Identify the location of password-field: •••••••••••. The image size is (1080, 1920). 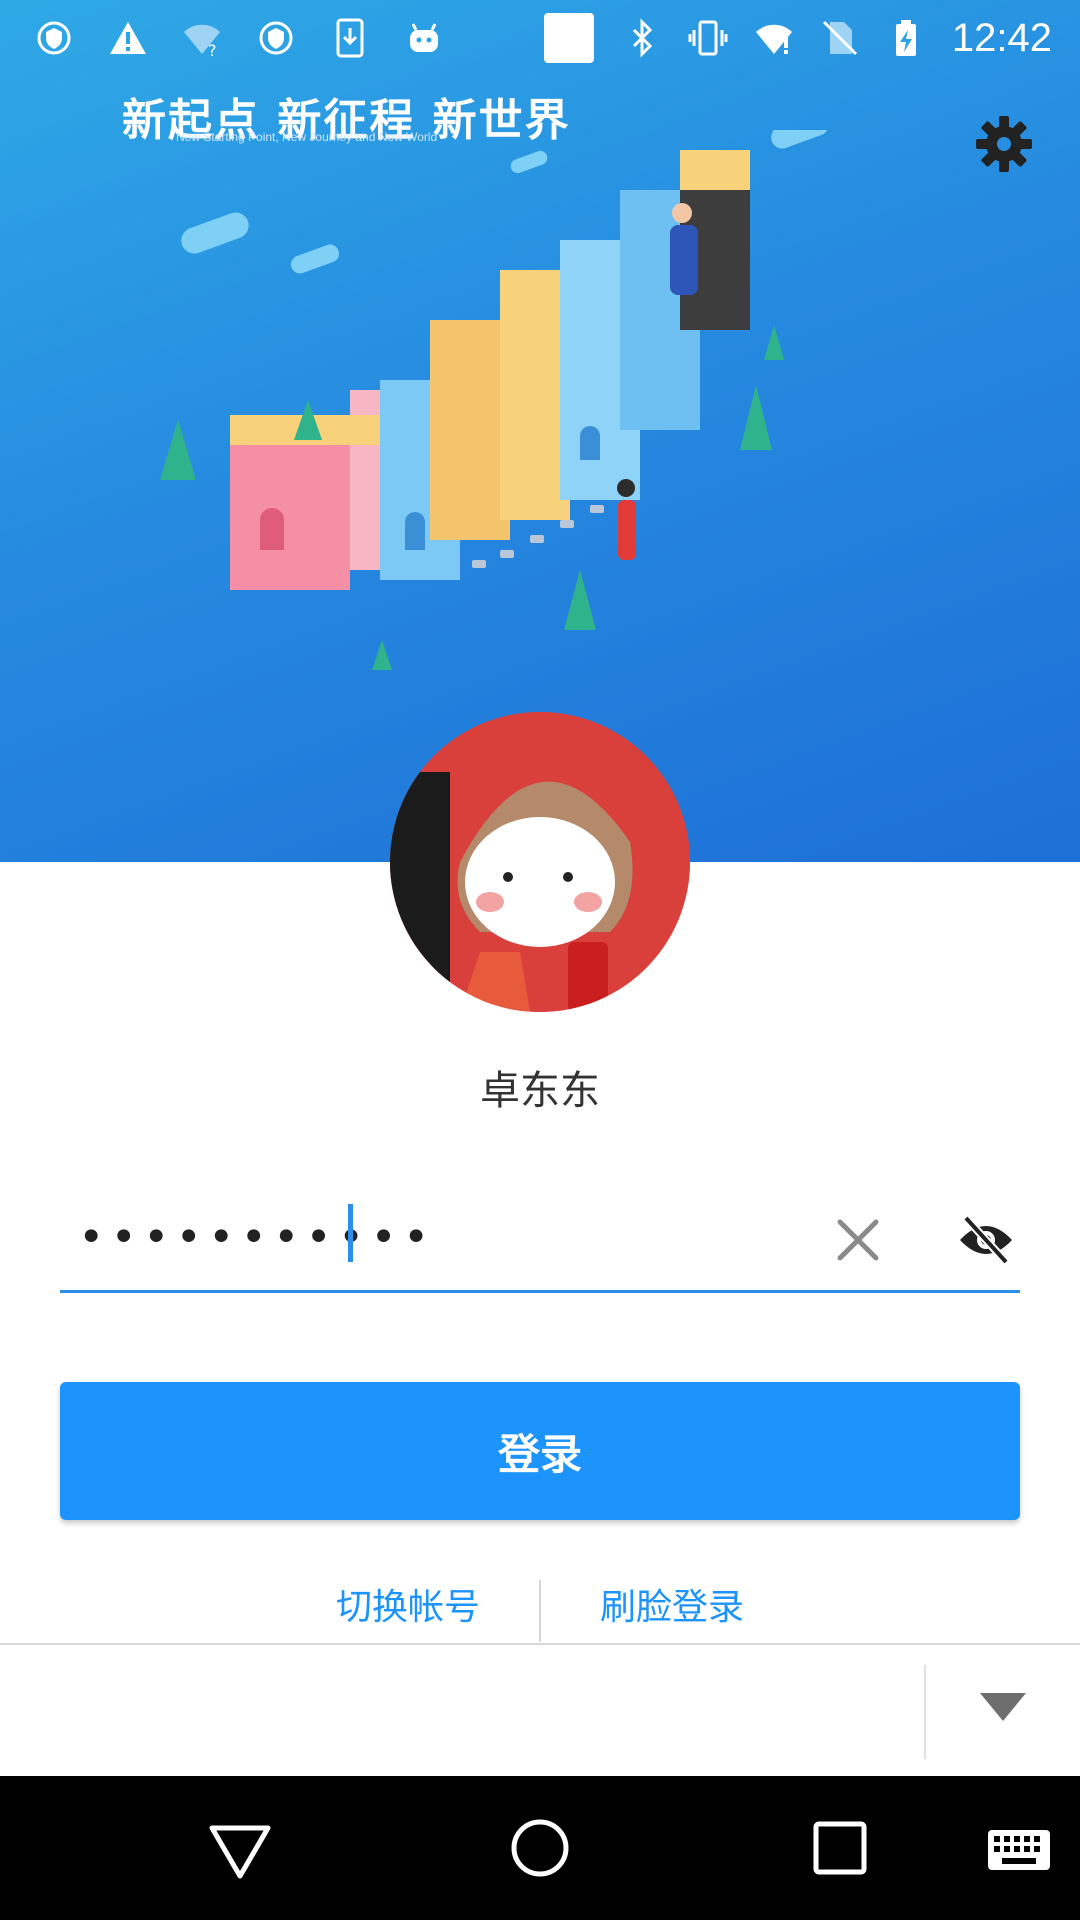
(540, 1241).